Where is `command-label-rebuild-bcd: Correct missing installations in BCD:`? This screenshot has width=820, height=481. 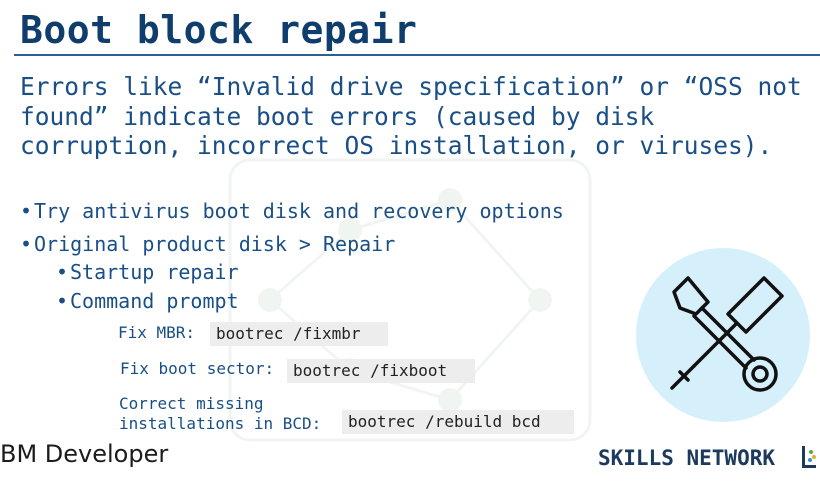
command-label-rebuild-bcd: Correct missing installations in BCD: is located at coordinates (220, 413).